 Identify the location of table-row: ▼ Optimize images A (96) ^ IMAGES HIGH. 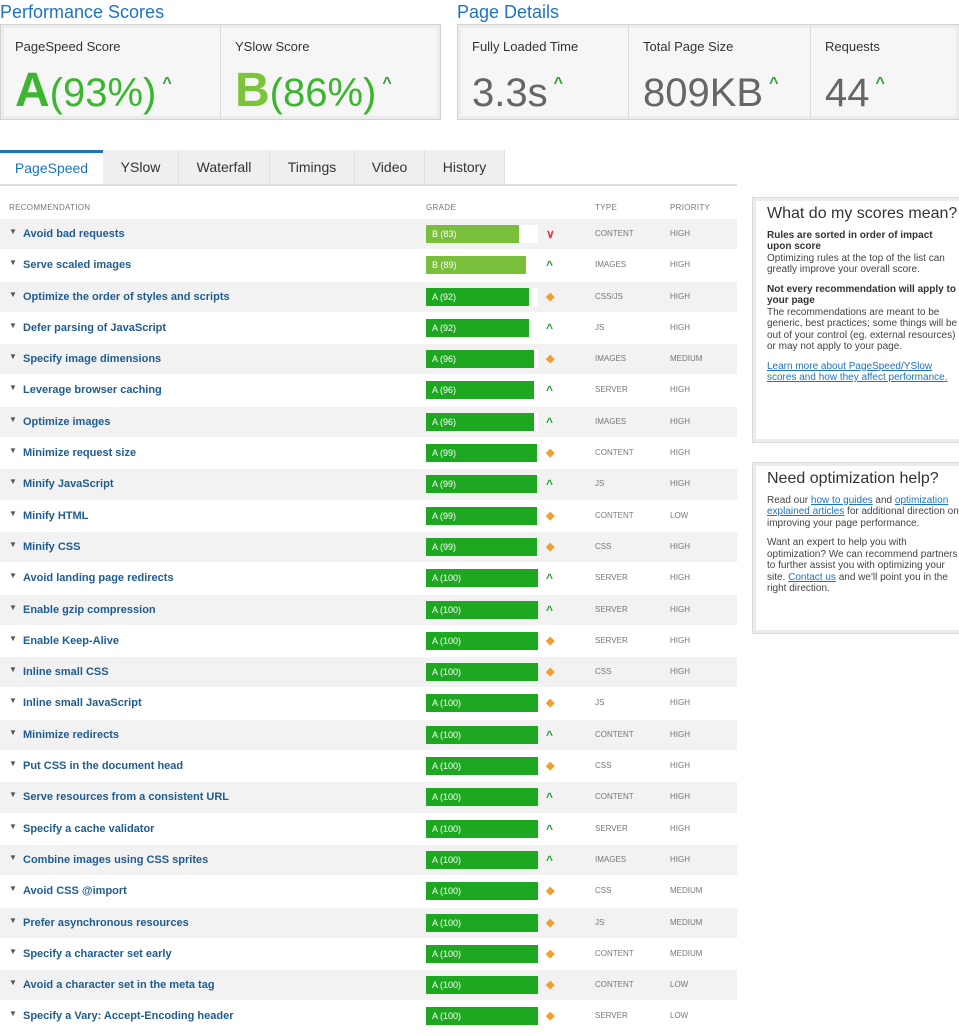
(368, 422).